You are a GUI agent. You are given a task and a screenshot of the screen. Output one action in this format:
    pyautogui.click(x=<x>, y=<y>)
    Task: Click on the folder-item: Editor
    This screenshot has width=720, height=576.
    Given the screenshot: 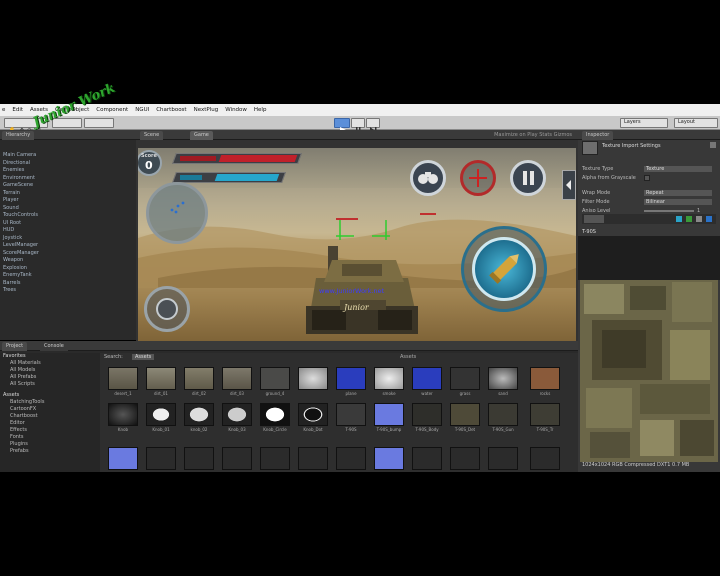 What is the action you would take?
    pyautogui.click(x=50, y=423)
    